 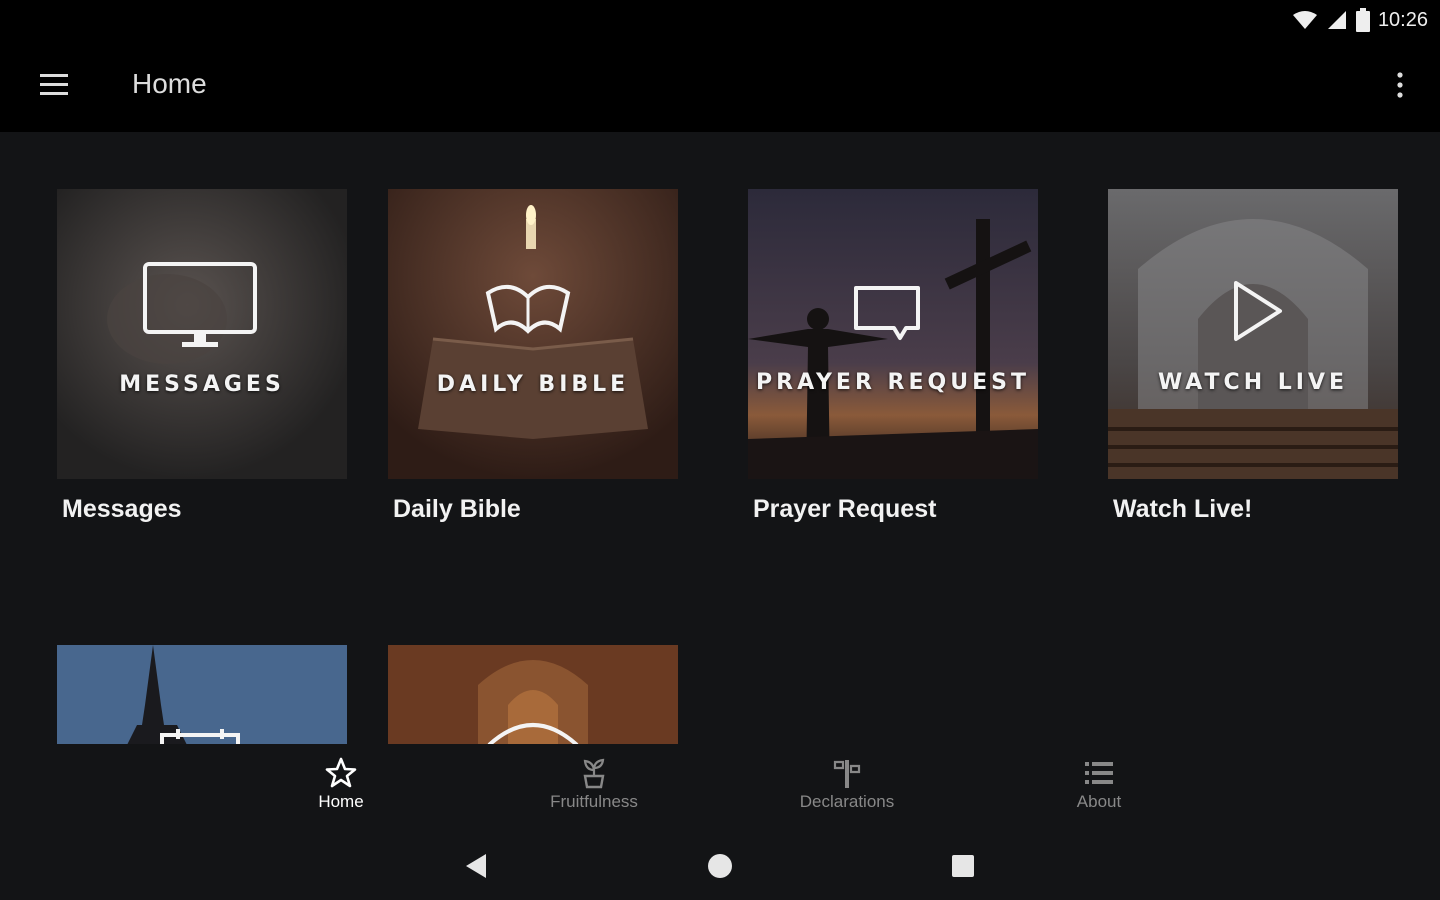 What do you see at coordinates (169, 83) in the screenshot?
I see `page-title: Home` at bounding box center [169, 83].